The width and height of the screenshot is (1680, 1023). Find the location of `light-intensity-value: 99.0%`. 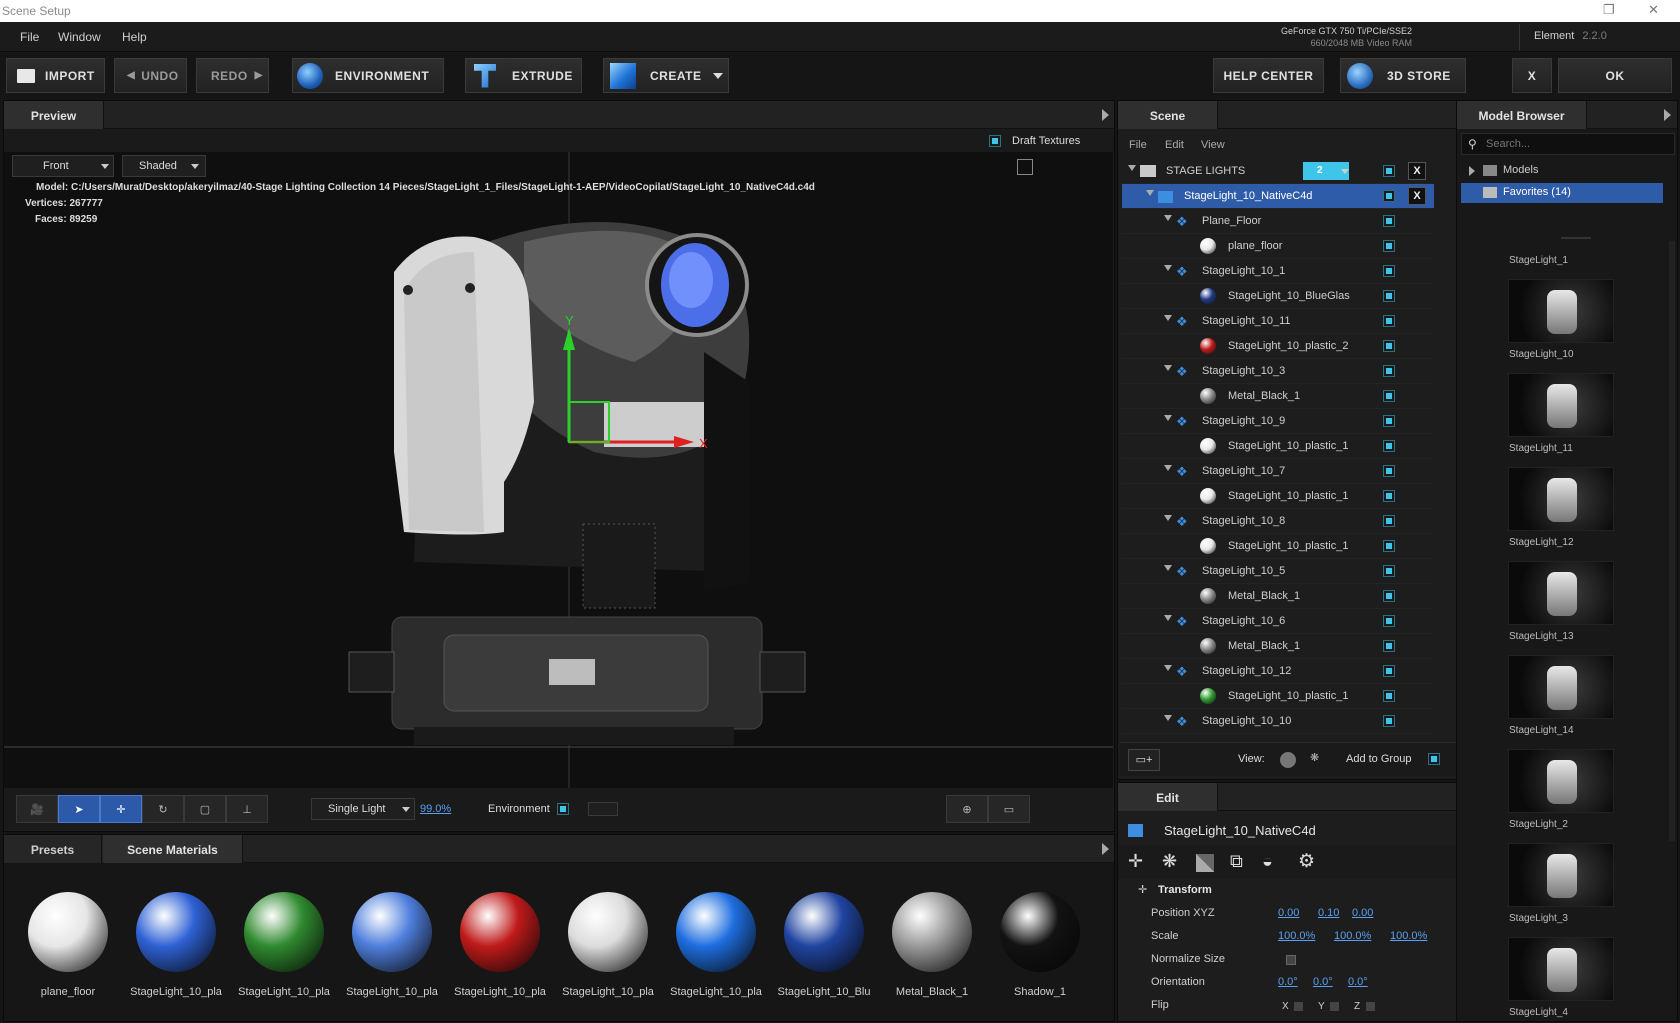

light-intensity-value: 99.0% is located at coordinates (435, 809).